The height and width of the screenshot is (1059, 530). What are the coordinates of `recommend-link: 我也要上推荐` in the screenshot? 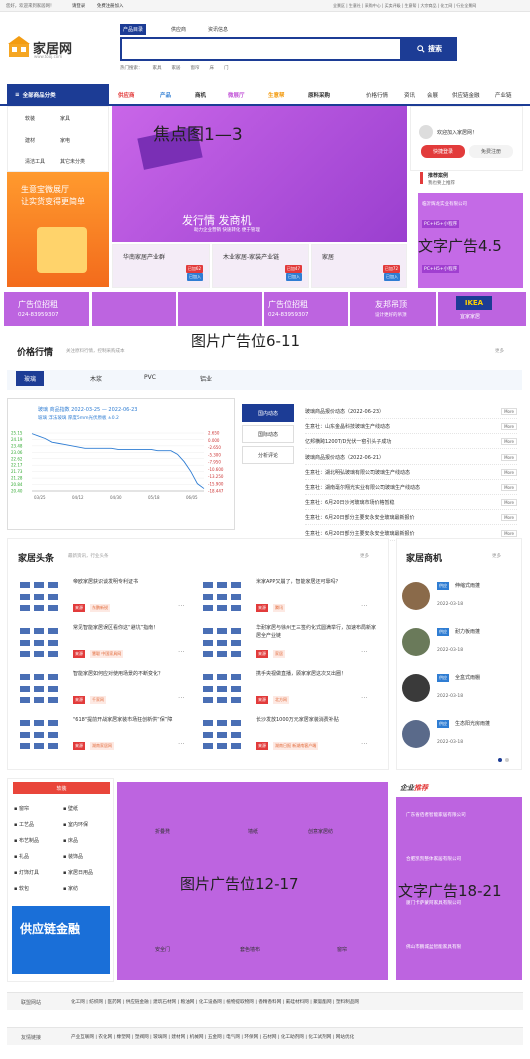 It's located at (441, 183).